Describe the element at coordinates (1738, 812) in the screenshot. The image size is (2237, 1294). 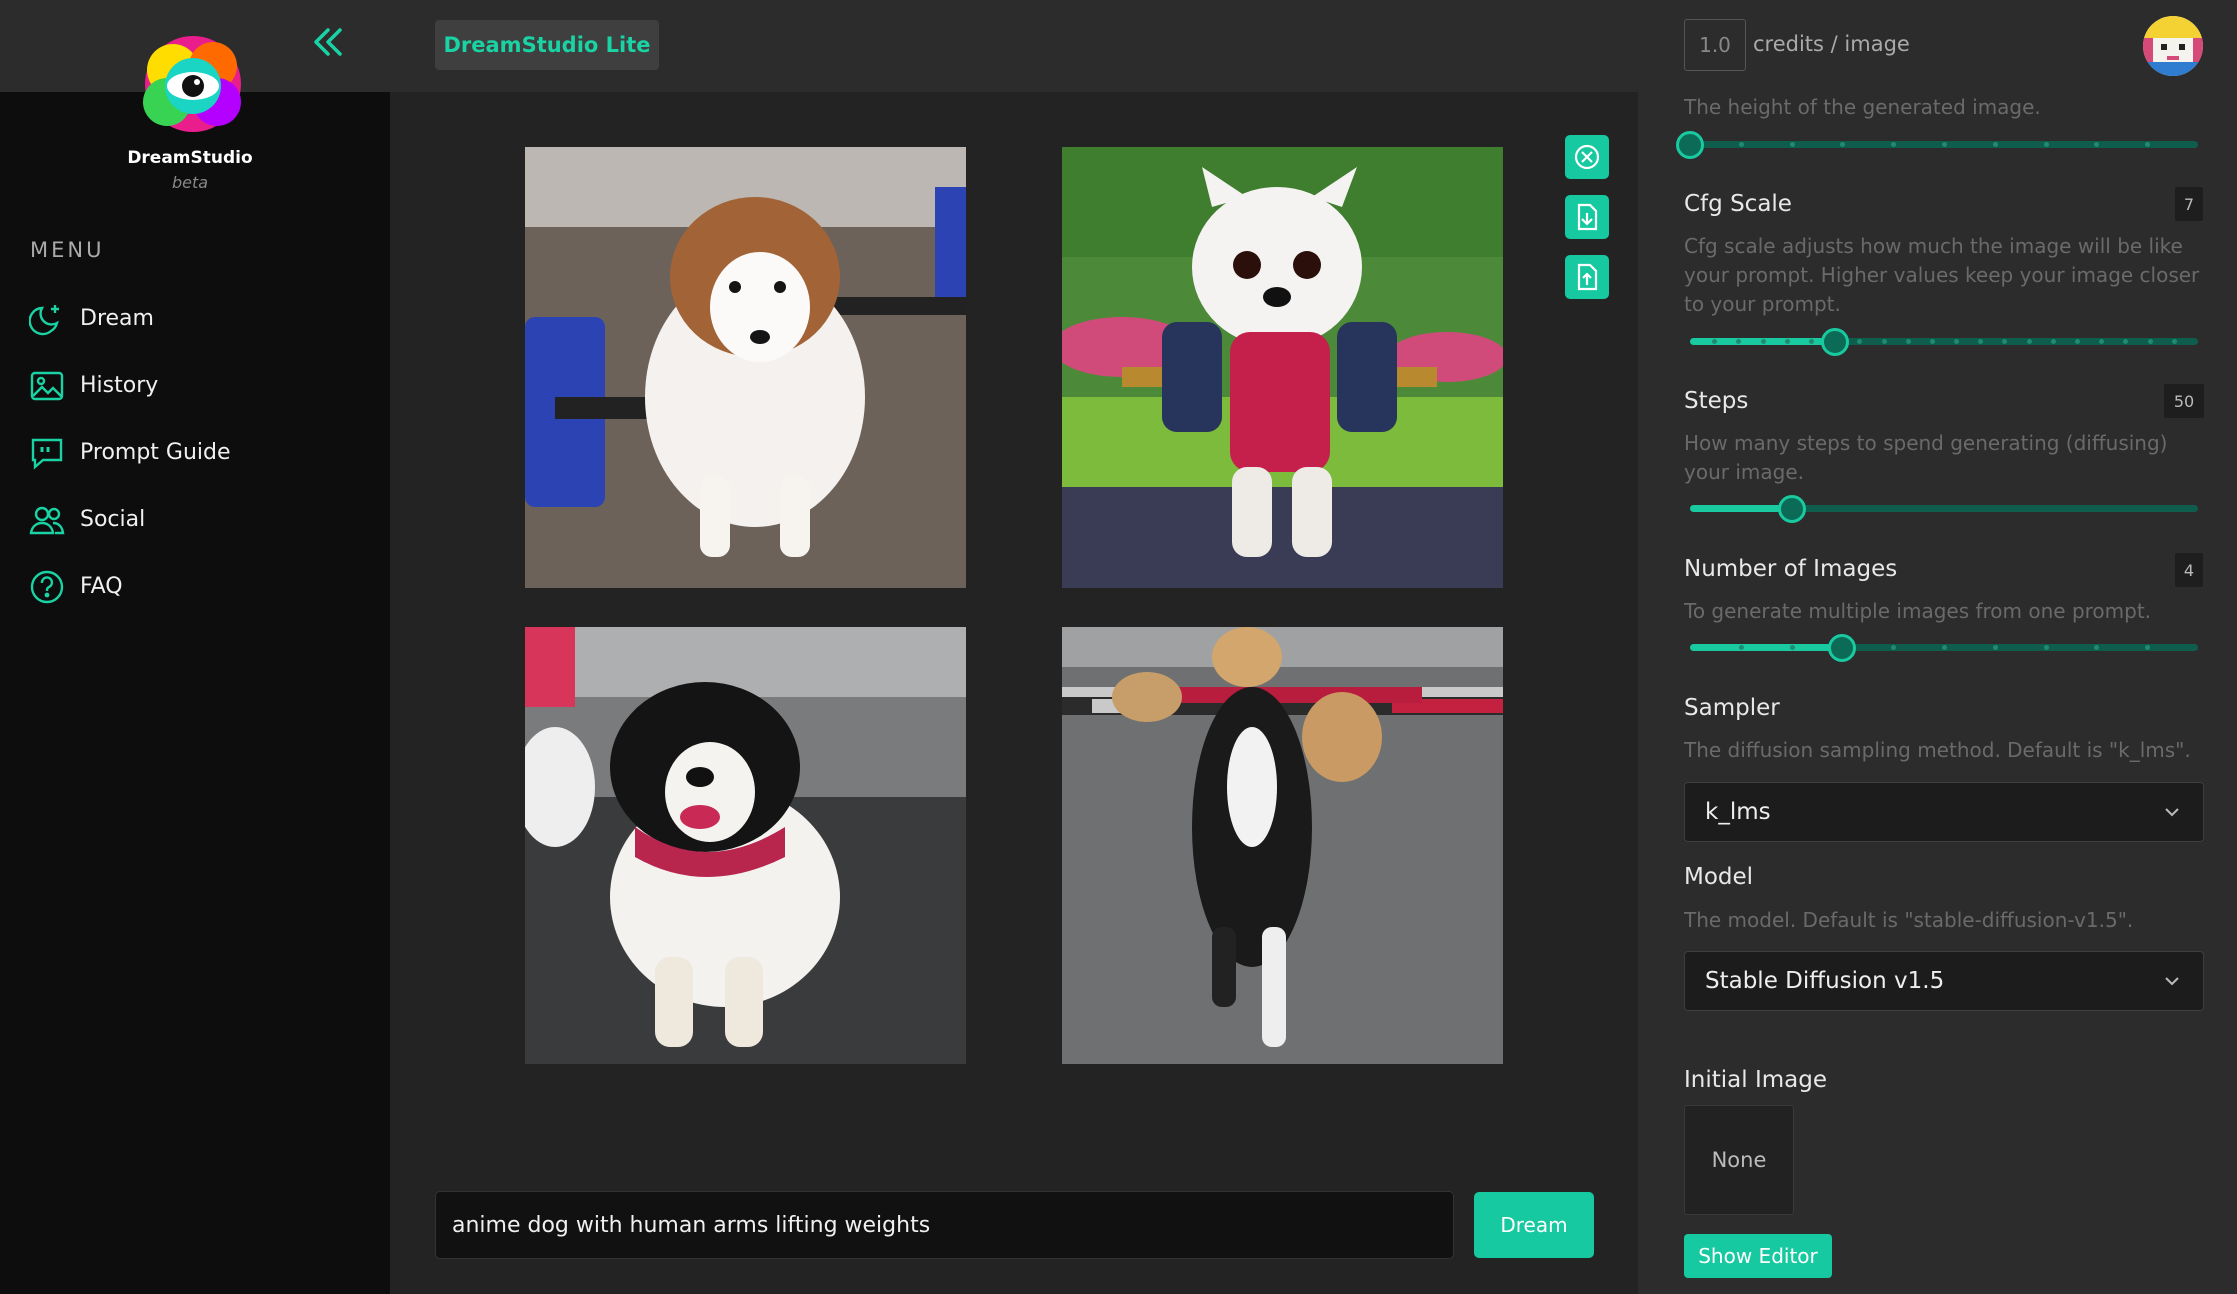
I see `sampler-selected-value: k_lms` at that location.